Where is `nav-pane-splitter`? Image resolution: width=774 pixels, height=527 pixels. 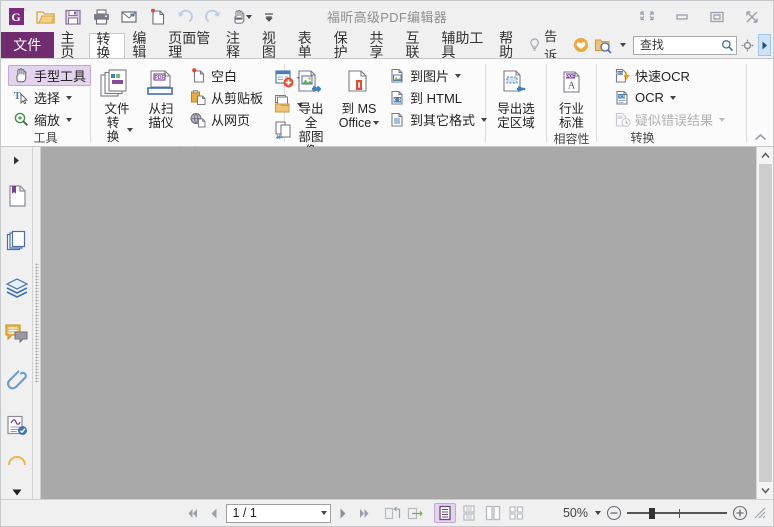
nav-pane-splitter is located at coordinates (37, 323).